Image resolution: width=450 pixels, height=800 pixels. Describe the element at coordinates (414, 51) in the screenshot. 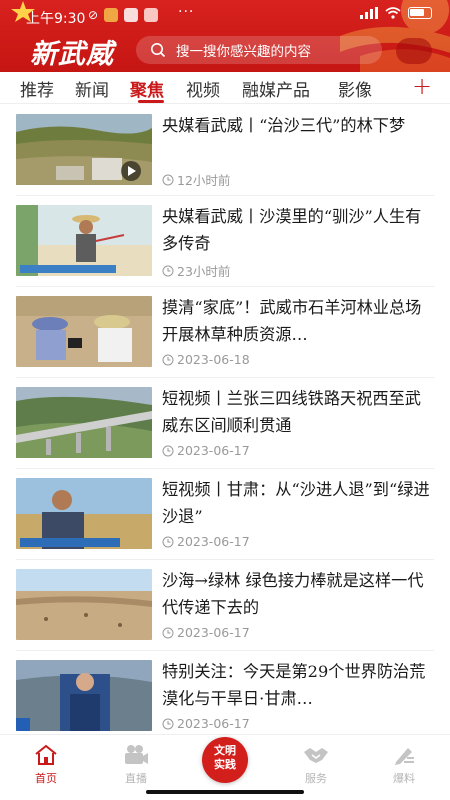

I see `user-avatar` at that location.